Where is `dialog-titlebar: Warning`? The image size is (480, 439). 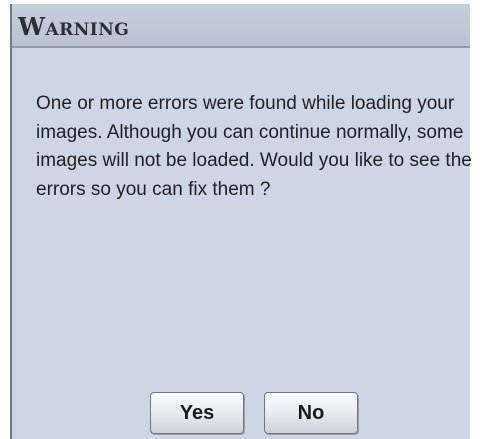
dialog-titlebar: Warning is located at coordinates (241, 26).